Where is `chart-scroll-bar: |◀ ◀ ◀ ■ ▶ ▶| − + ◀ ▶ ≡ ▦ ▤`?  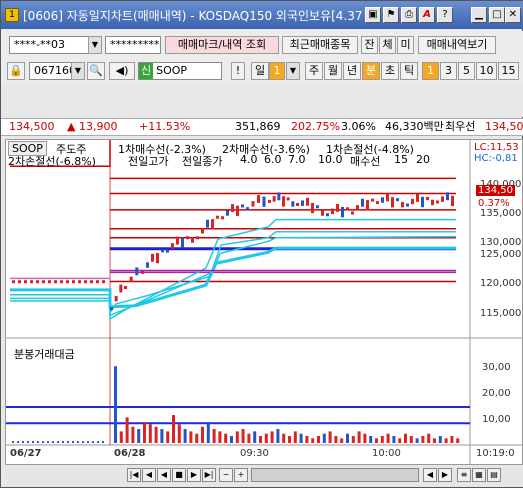
chart-scroll-bar: |◀ ◀ ◀ ■ ▶ ▶| − + ◀ ▶ ≡ ▦ ▤ is located at coordinates (264, 476).